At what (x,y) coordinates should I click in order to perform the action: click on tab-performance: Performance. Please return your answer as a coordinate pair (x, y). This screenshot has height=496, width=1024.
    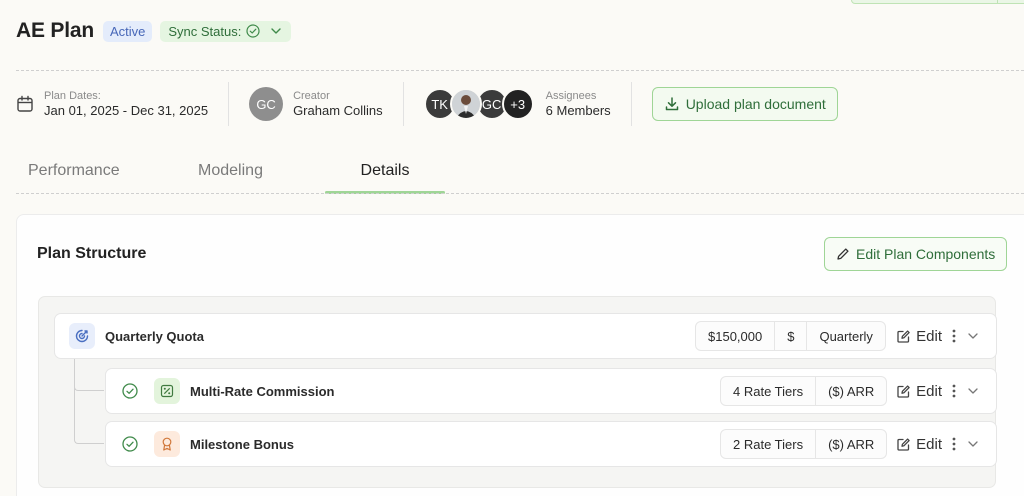
    Looking at the image, I should click on (76, 171).